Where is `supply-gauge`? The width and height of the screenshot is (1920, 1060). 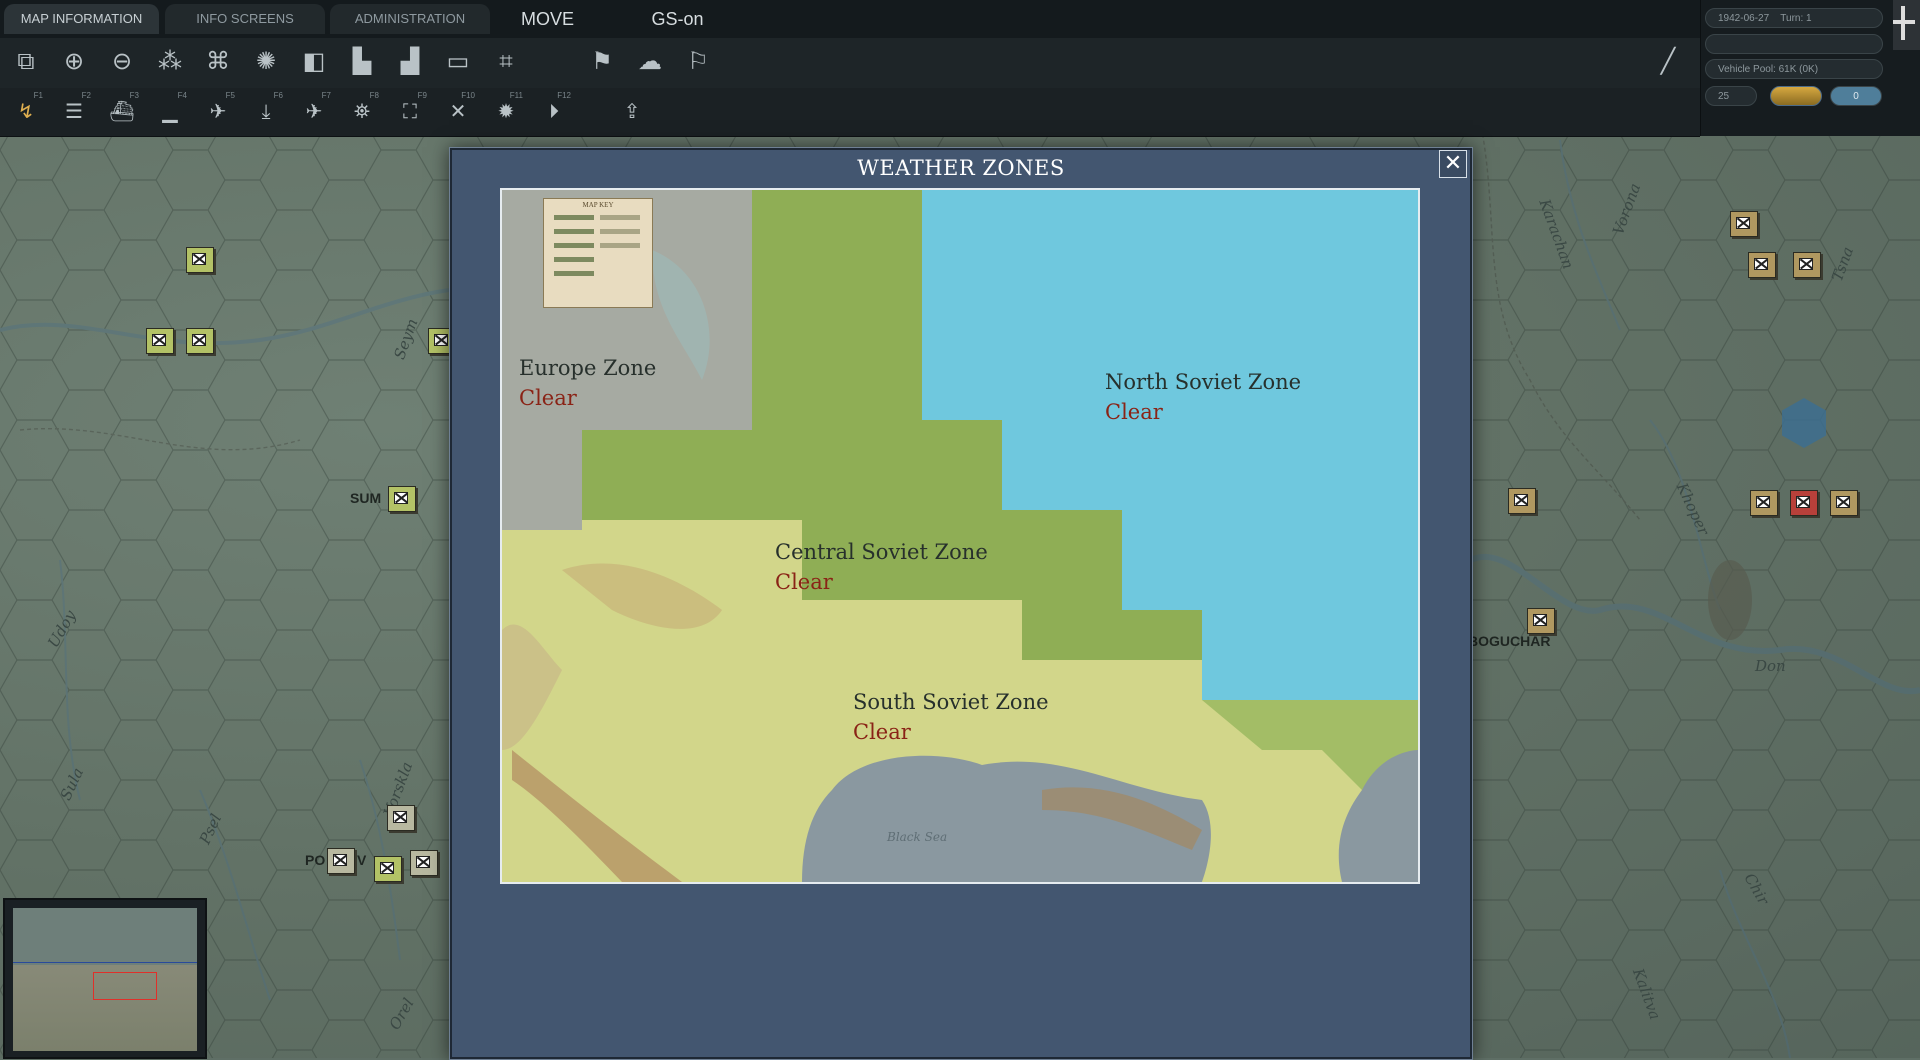
supply-gauge is located at coordinates (1796, 96).